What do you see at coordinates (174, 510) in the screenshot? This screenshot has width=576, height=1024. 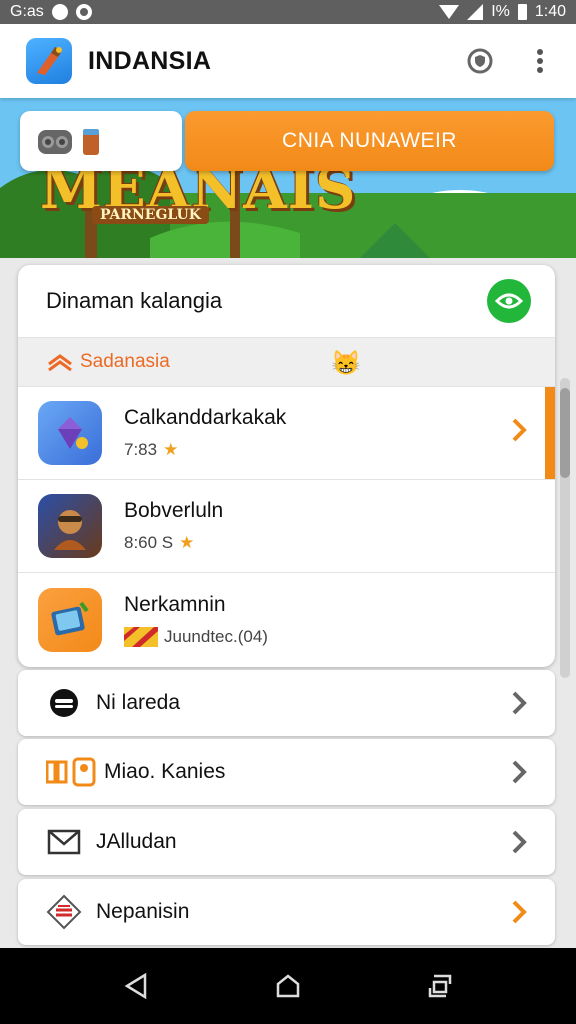 I see `game-name: Bobverluln` at bounding box center [174, 510].